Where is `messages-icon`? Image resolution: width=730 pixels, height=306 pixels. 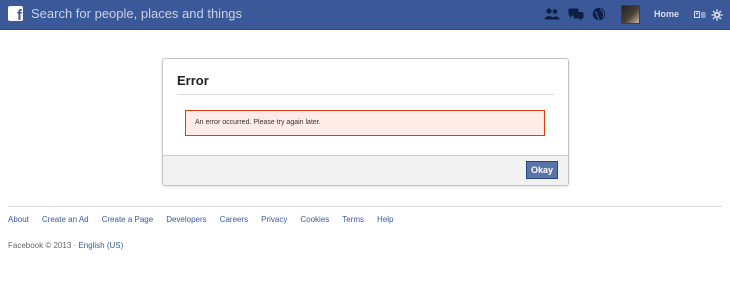 messages-icon is located at coordinates (576, 14).